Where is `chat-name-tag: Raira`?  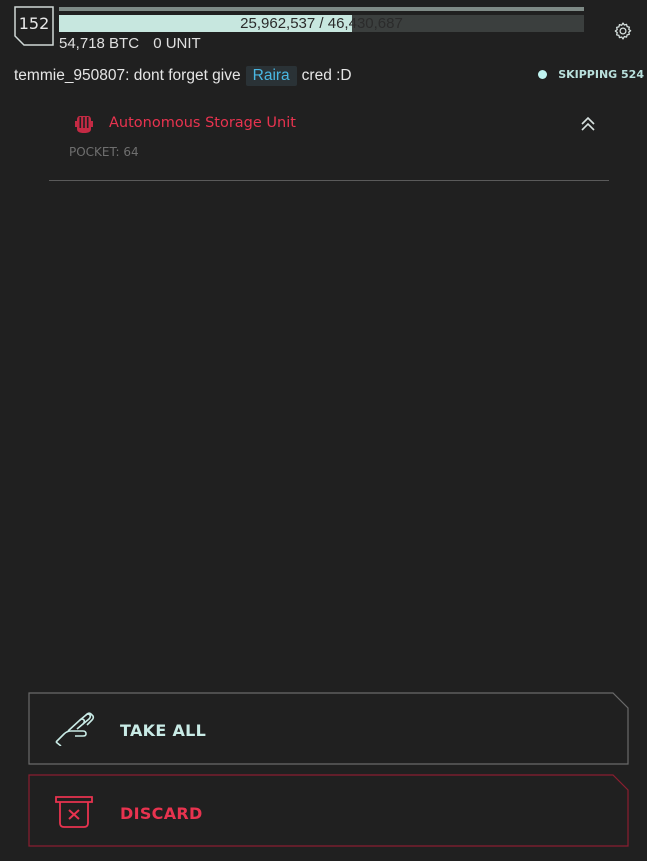
chat-name-tag: Raira is located at coordinates (271, 76).